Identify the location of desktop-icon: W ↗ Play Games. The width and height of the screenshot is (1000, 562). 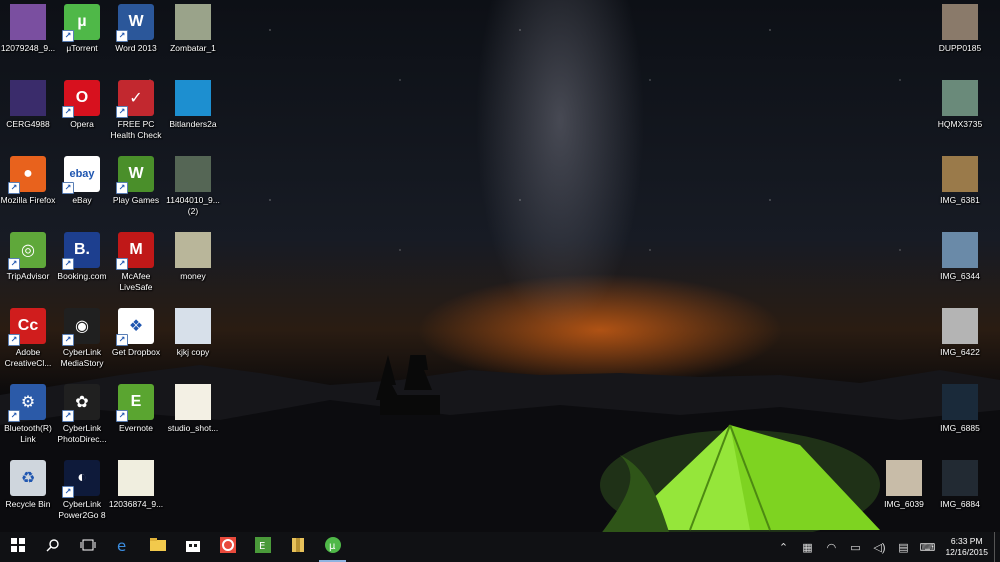
(136, 181).